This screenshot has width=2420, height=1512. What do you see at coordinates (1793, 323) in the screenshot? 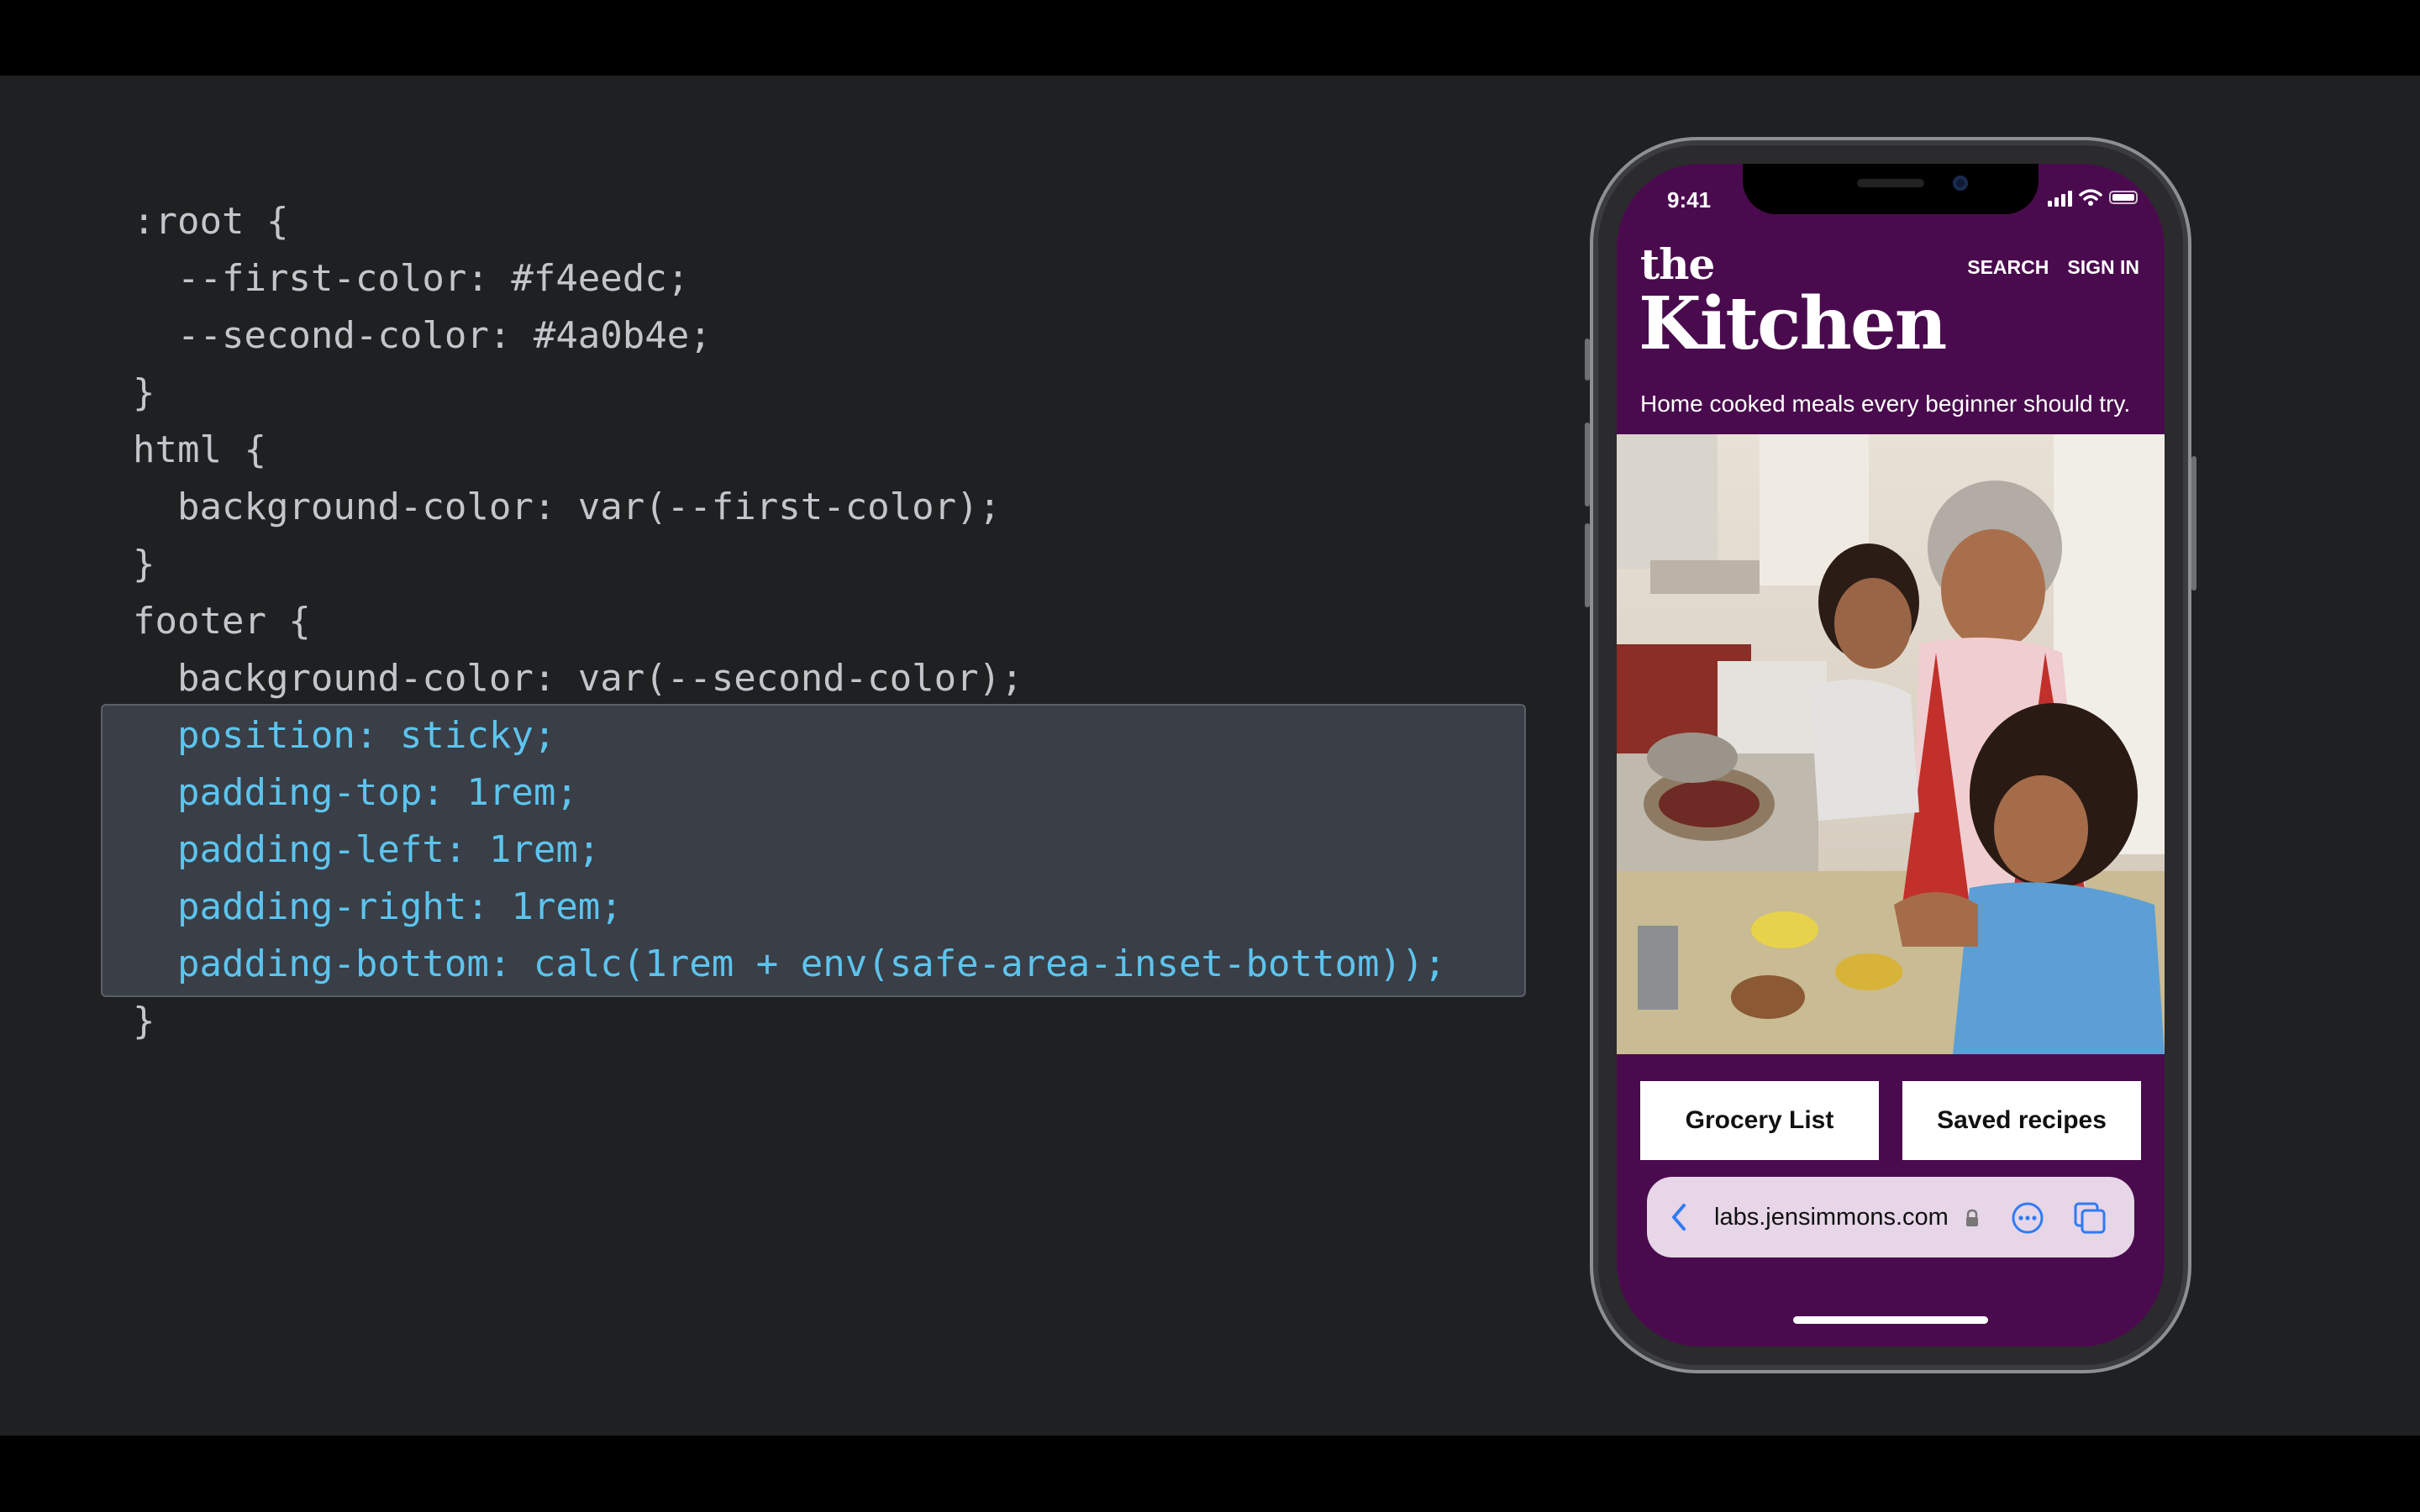
I see `site-logo: Kitchen` at bounding box center [1793, 323].